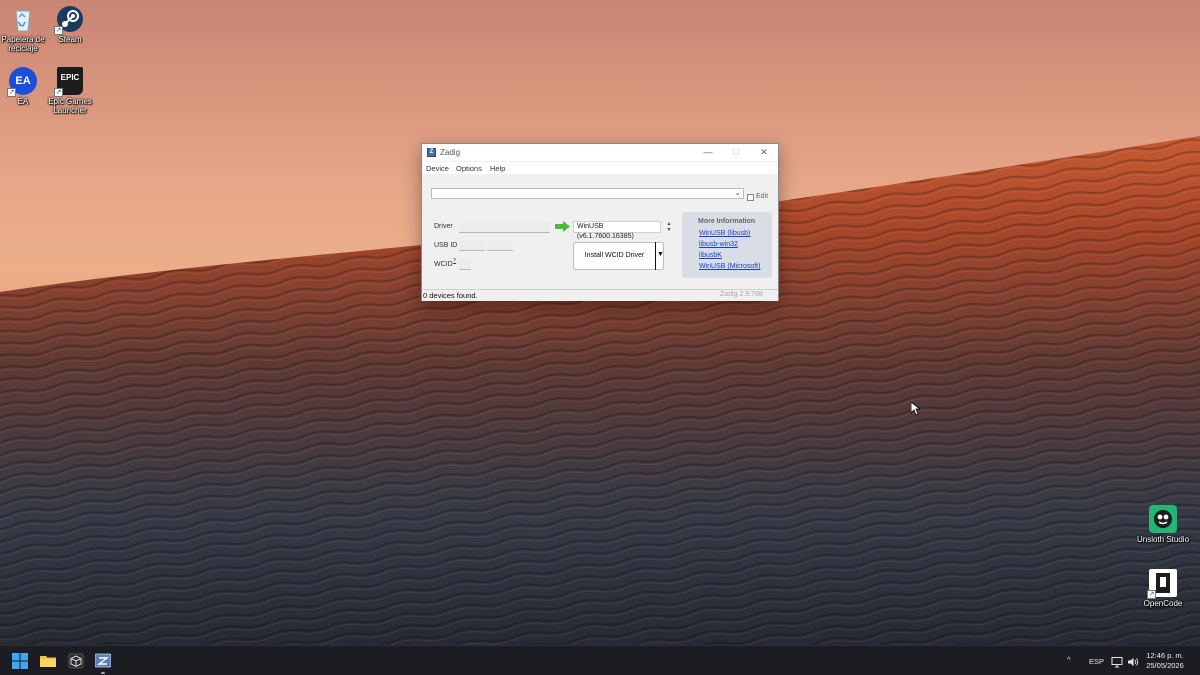 The height and width of the screenshot is (675, 1200). Describe the element at coordinates (741, 294) in the screenshot. I see `version-status: Zadig 2.9.788` at that location.